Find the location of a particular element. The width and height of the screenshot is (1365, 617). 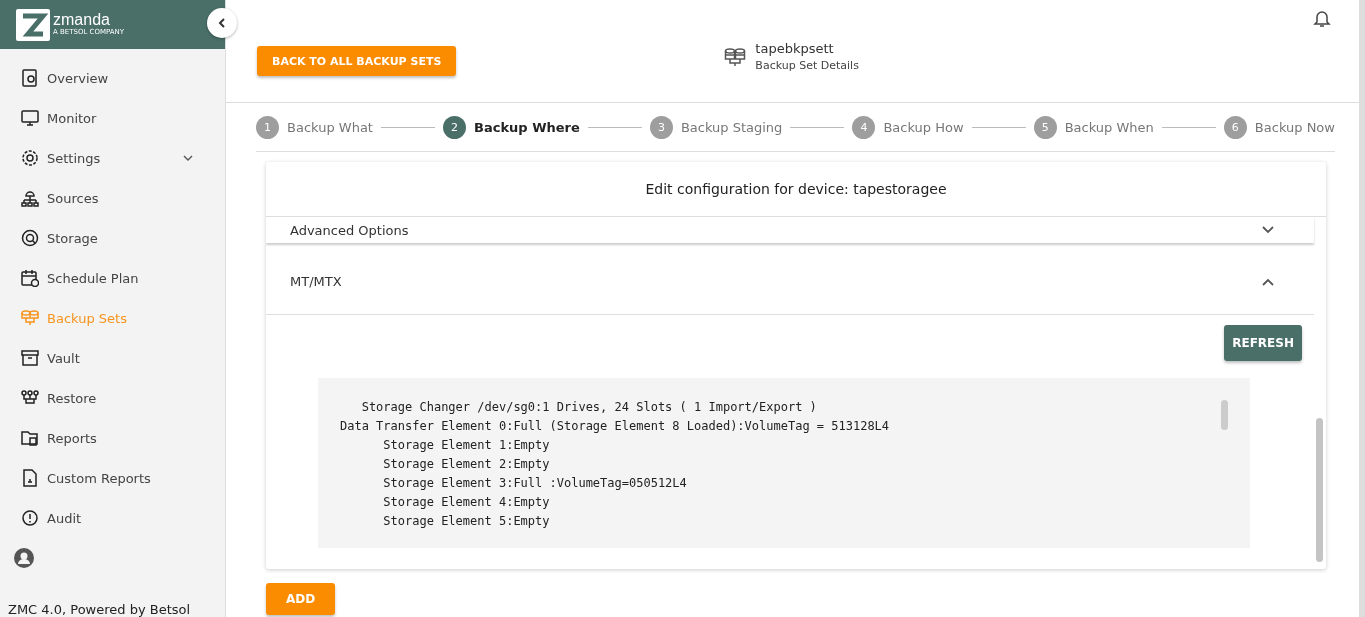

restore-icon is located at coordinates (30, 398).